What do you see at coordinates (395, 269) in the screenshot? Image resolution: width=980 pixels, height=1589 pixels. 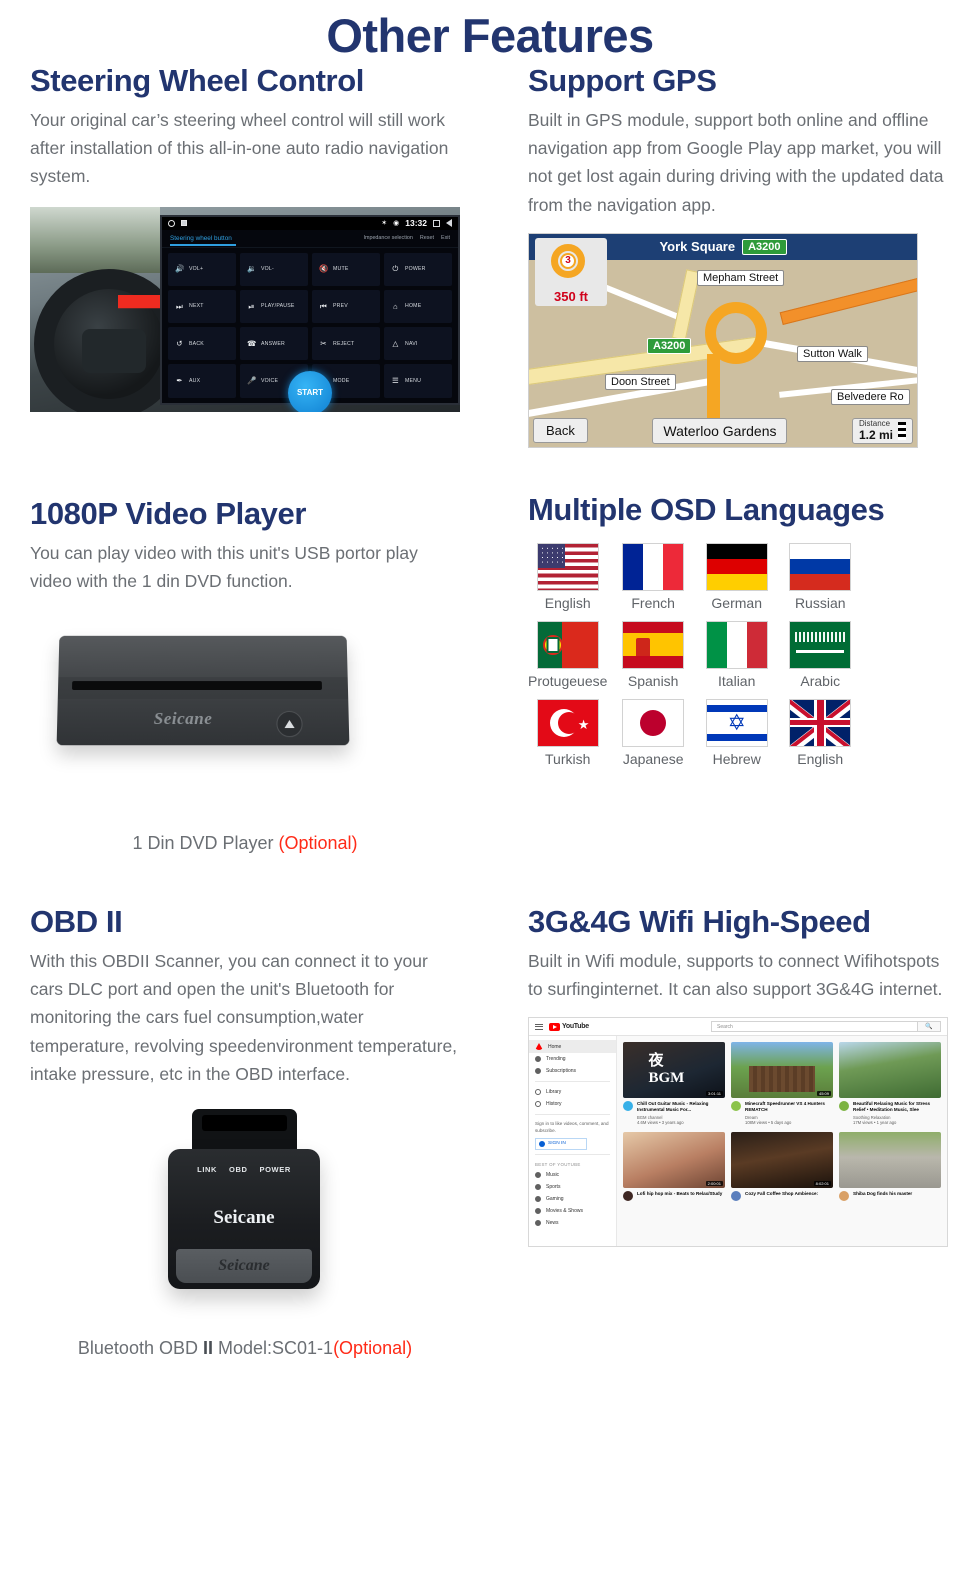 I see `power-icon: ⏻` at bounding box center [395, 269].